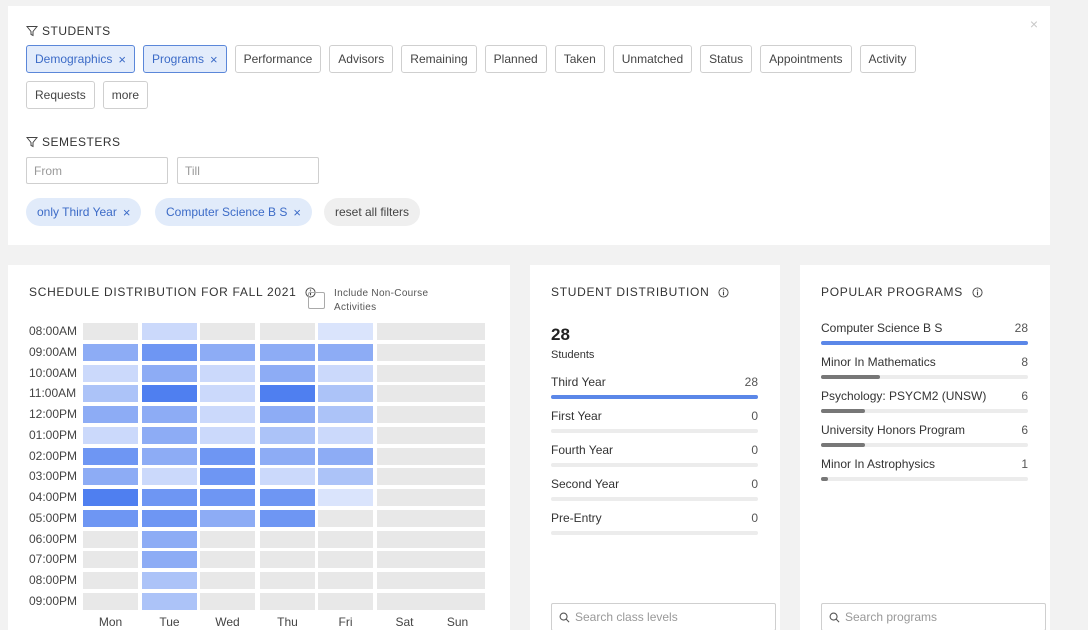 This screenshot has width=1088, height=630. What do you see at coordinates (924, 370) in the screenshot?
I see `bar-list-item: Minor In Mathematics 8` at bounding box center [924, 370].